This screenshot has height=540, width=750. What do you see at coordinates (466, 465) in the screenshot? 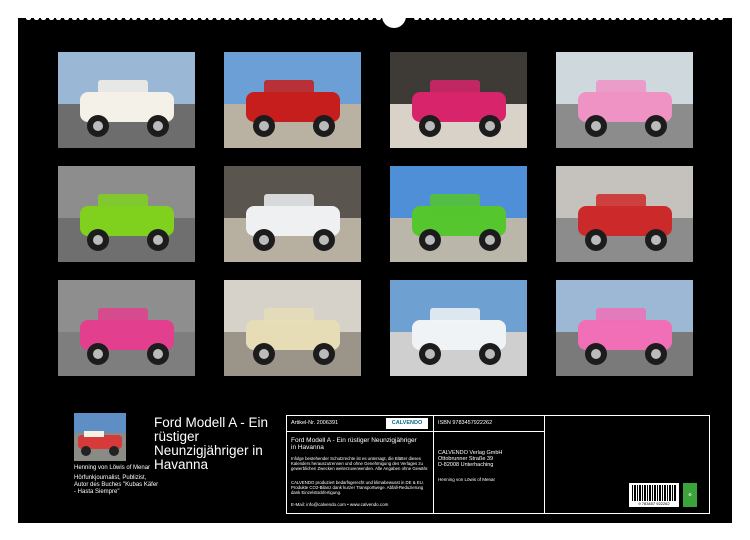
I see `publisher-city: D-82008 Unterhaching` at bounding box center [466, 465].